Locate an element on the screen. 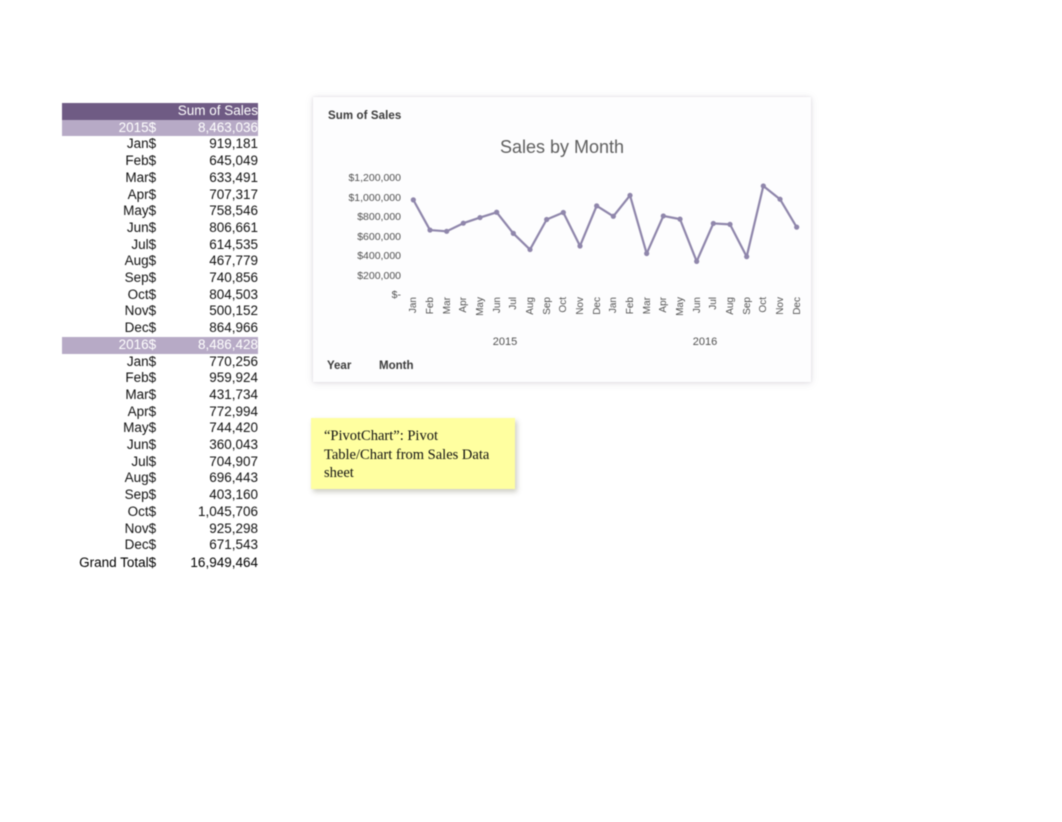 This screenshot has width=1062, height=822. pivot-month-label: Dec is located at coordinates (136, 328).